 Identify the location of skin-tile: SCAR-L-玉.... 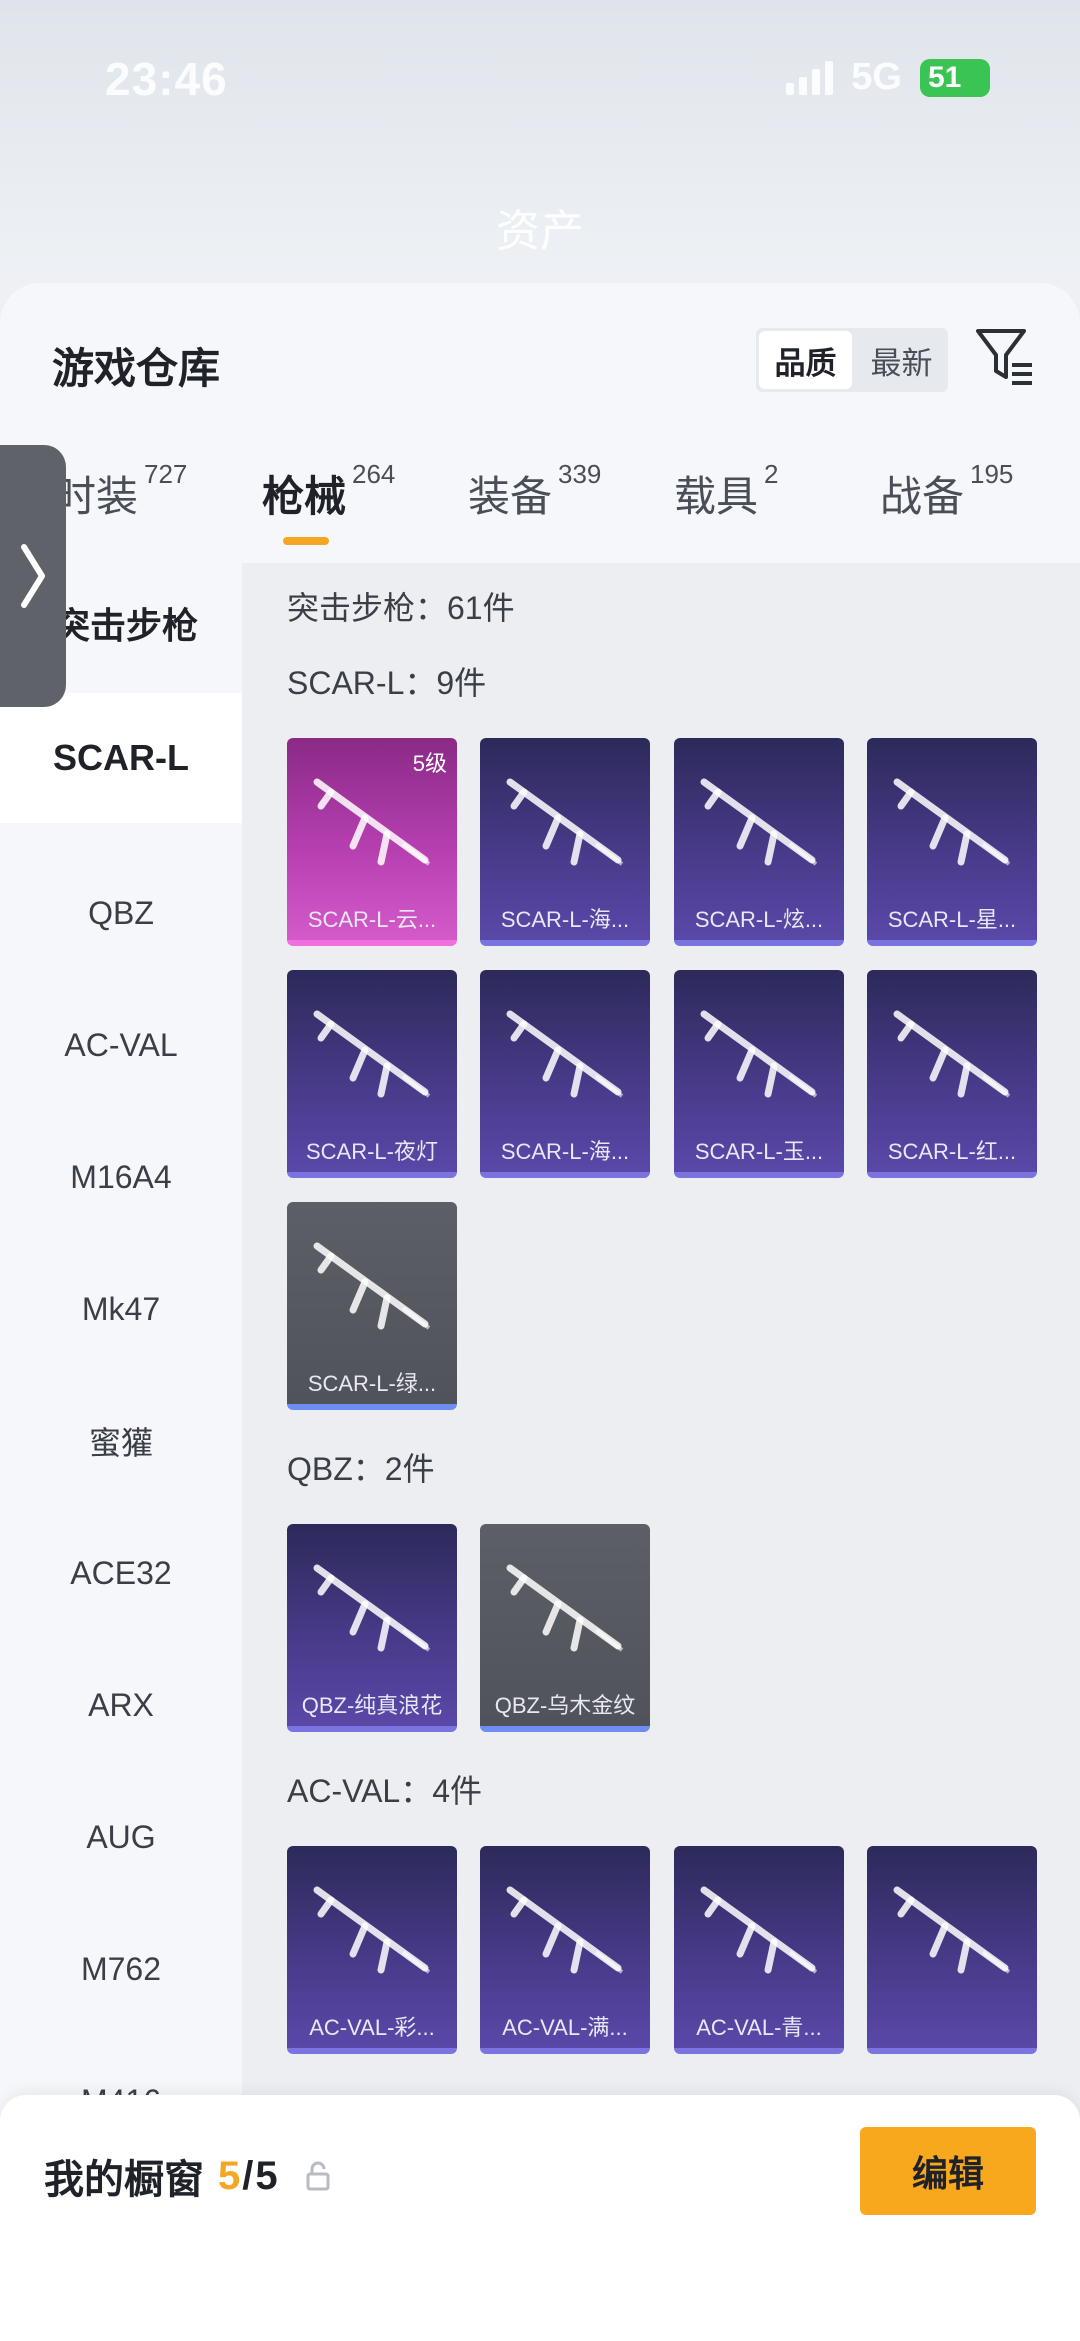
(759, 1074).